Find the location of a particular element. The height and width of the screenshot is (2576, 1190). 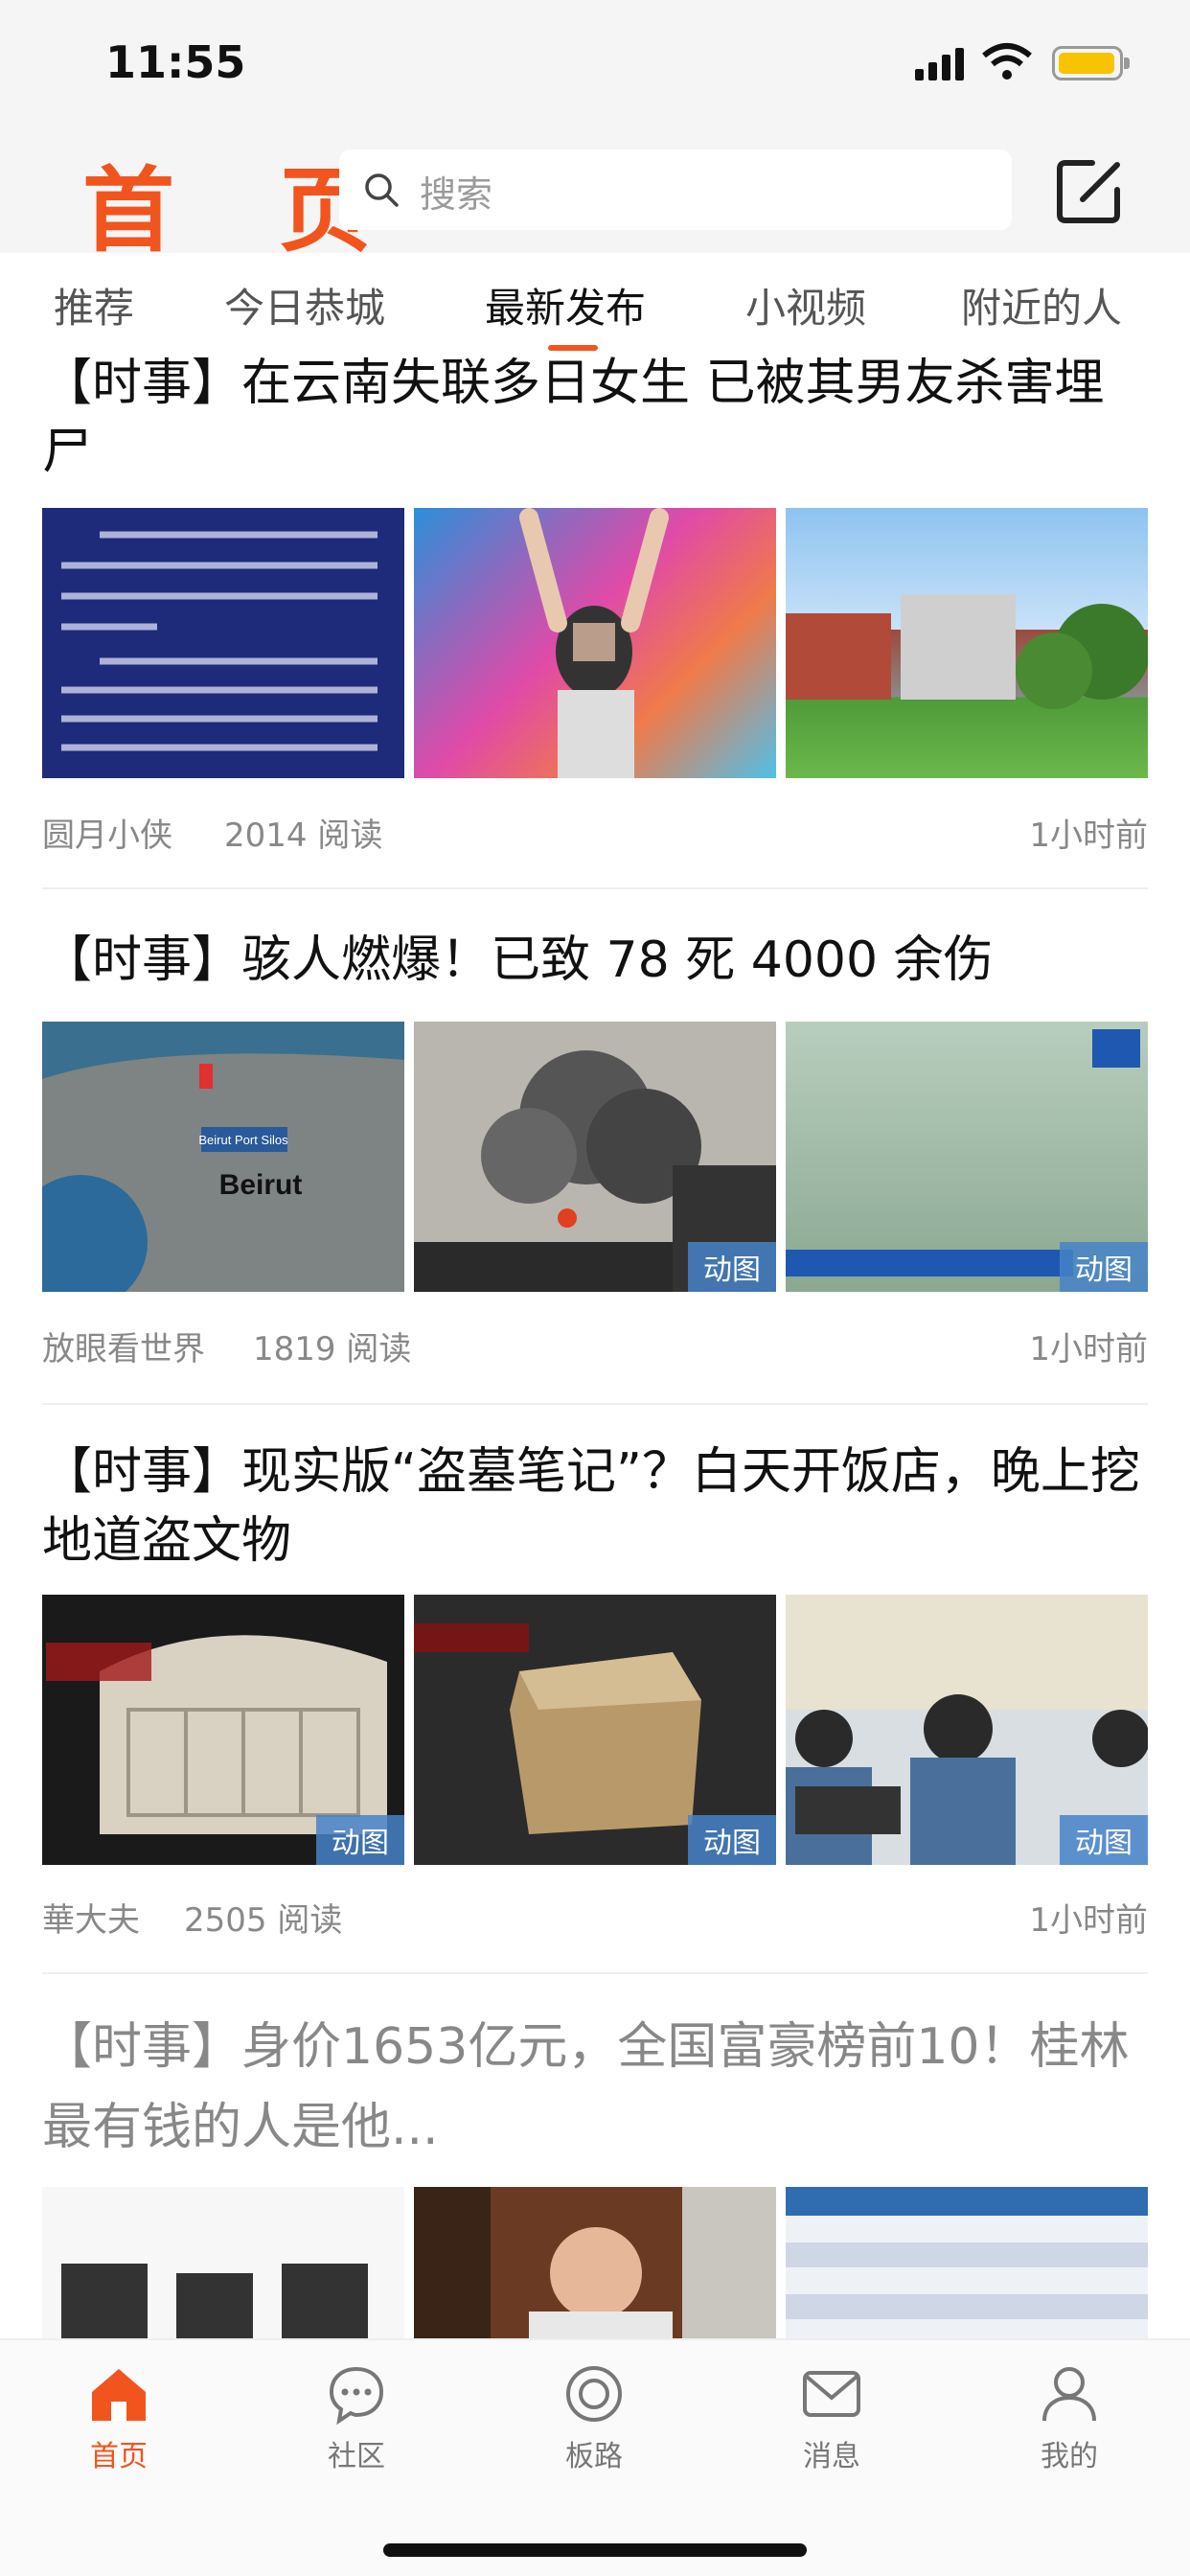

map-pin-label: Beirut Port Silos is located at coordinates (243, 1140).